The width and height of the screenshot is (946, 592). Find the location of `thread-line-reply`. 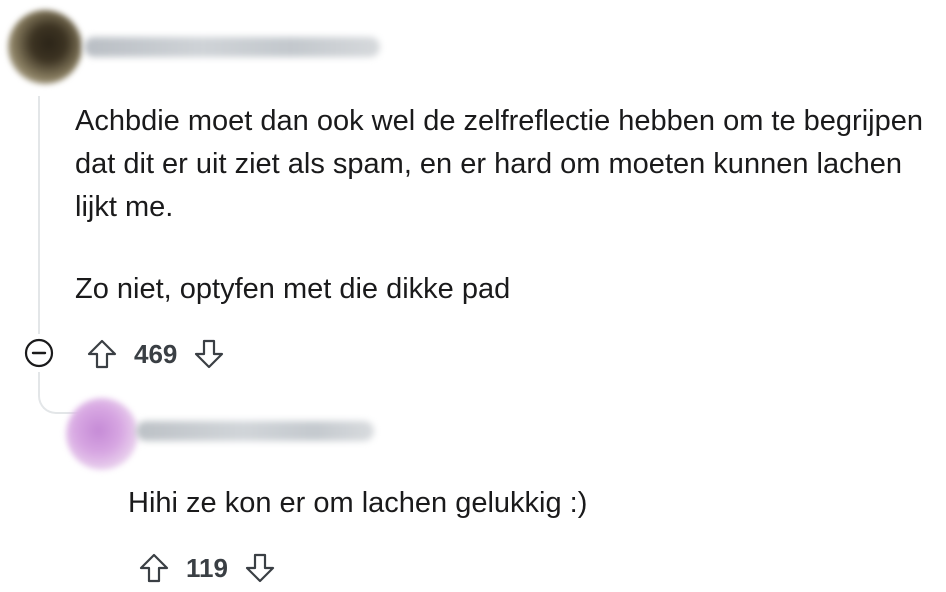

thread-line-reply is located at coordinates (101, 507).